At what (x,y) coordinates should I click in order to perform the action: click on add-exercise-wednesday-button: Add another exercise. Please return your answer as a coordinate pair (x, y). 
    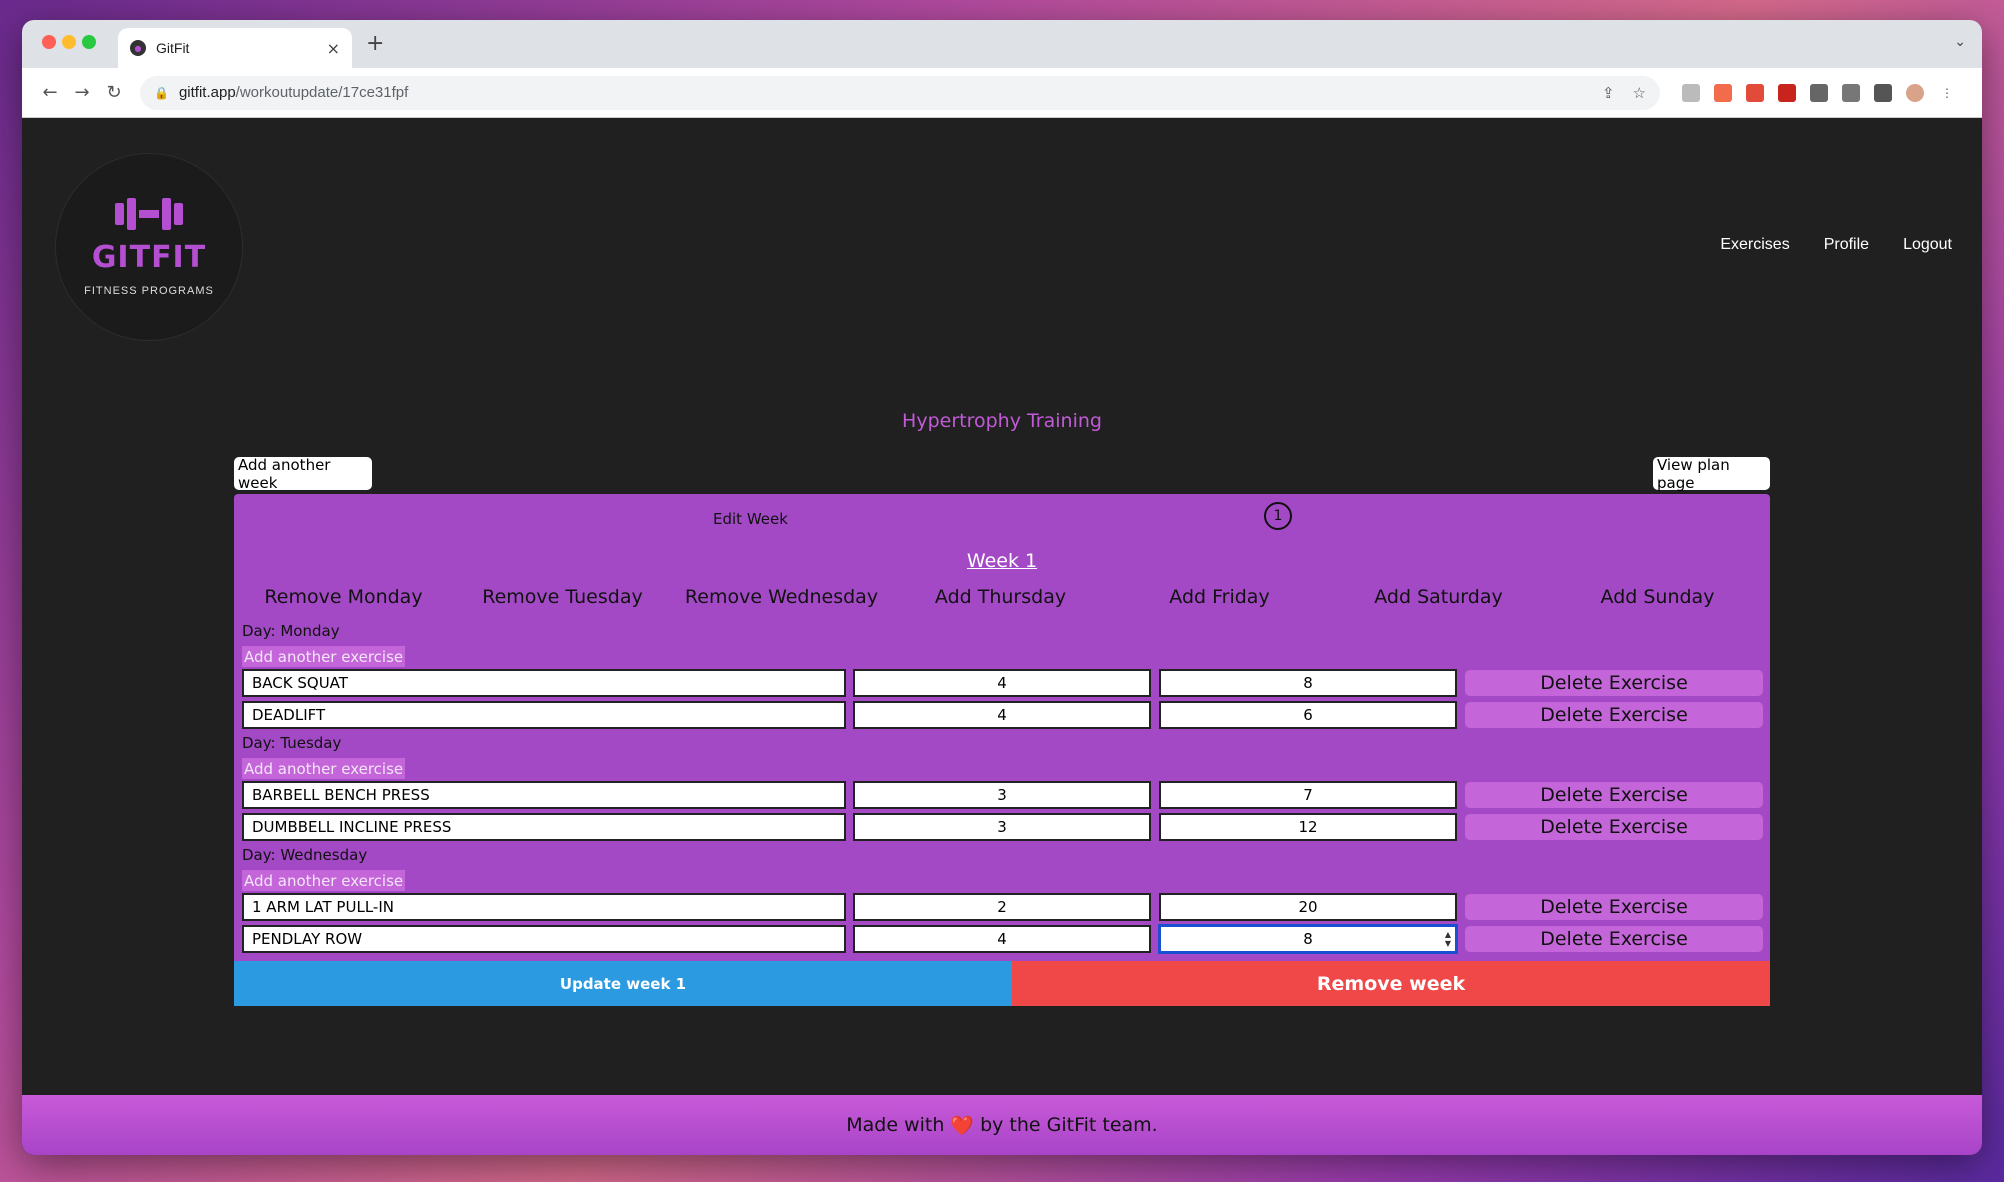
    Looking at the image, I should click on (324, 880).